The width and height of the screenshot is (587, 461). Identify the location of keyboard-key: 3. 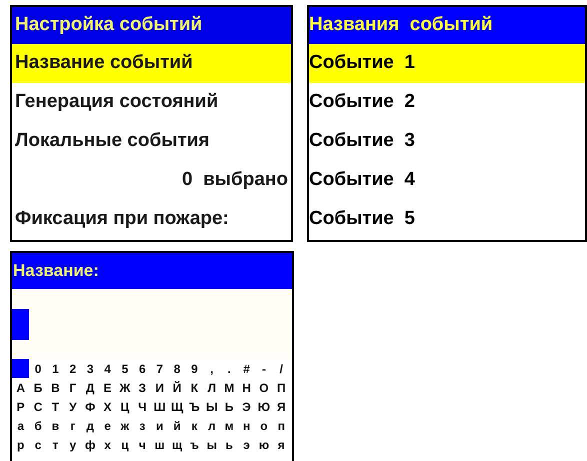
(90, 368).